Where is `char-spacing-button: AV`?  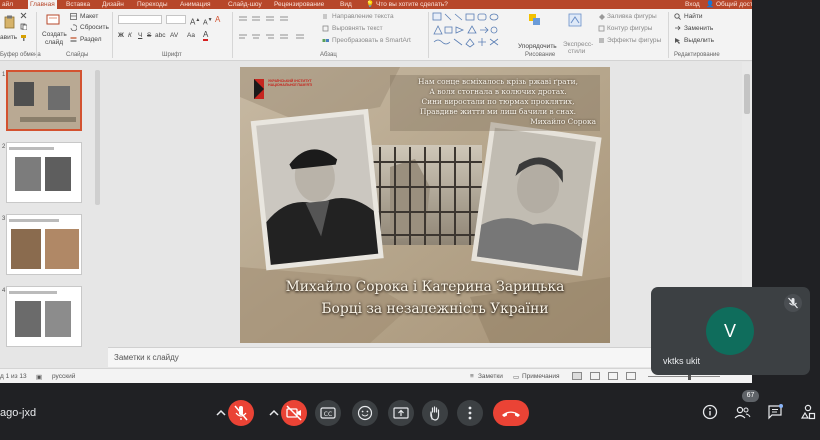 char-spacing-button: AV is located at coordinates (174, 36).